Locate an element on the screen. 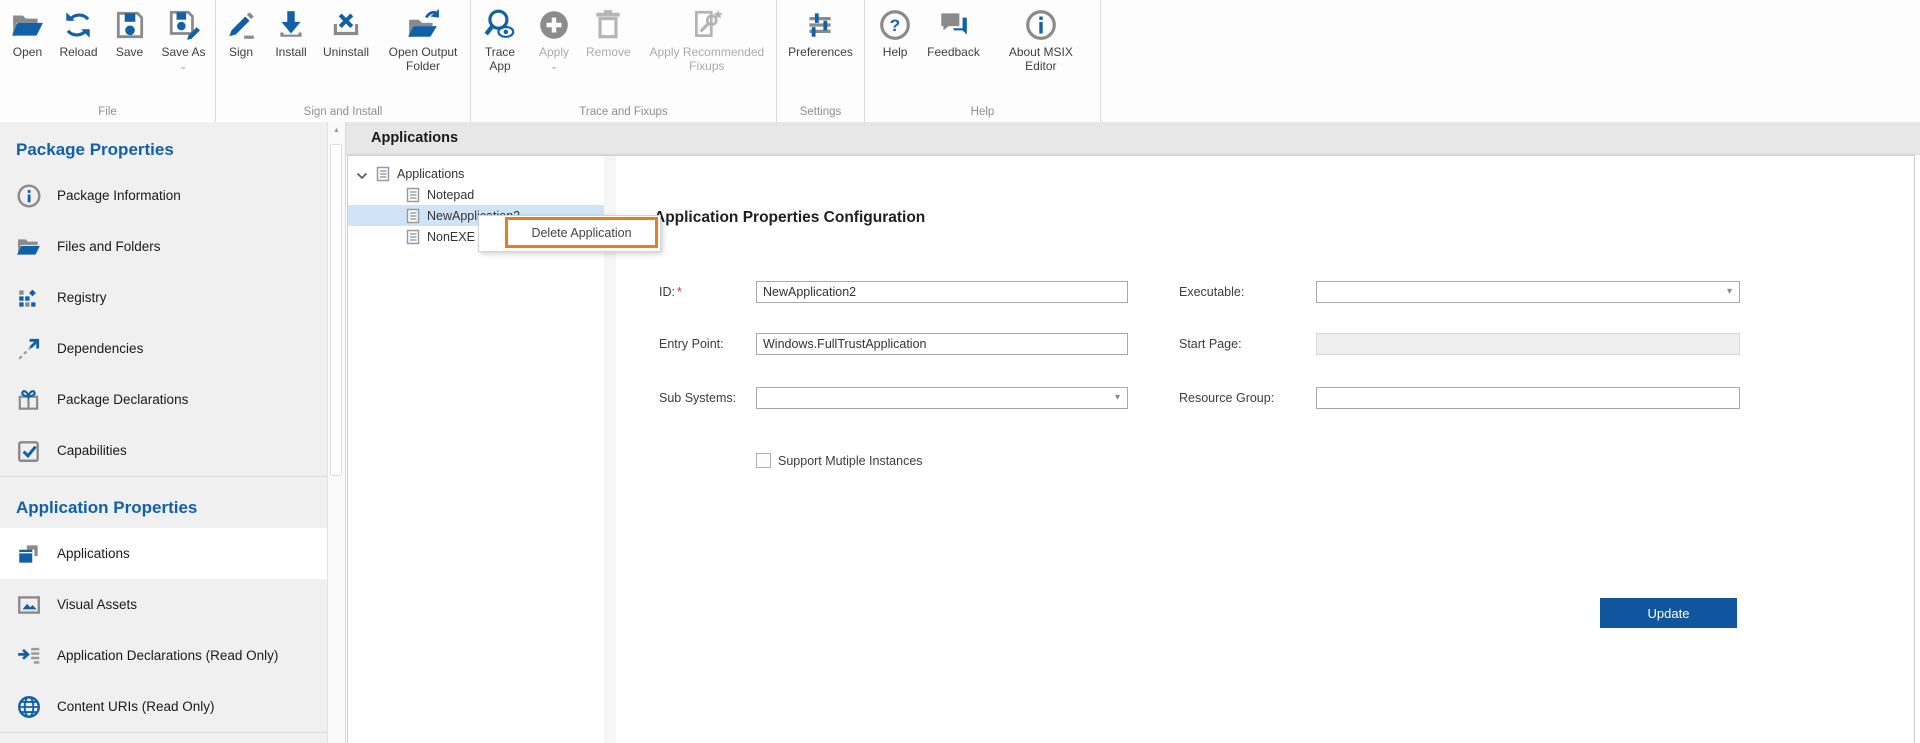 This screenshot has width=1920, height=743. uninstall-icon is located at coordinates (346, 25).